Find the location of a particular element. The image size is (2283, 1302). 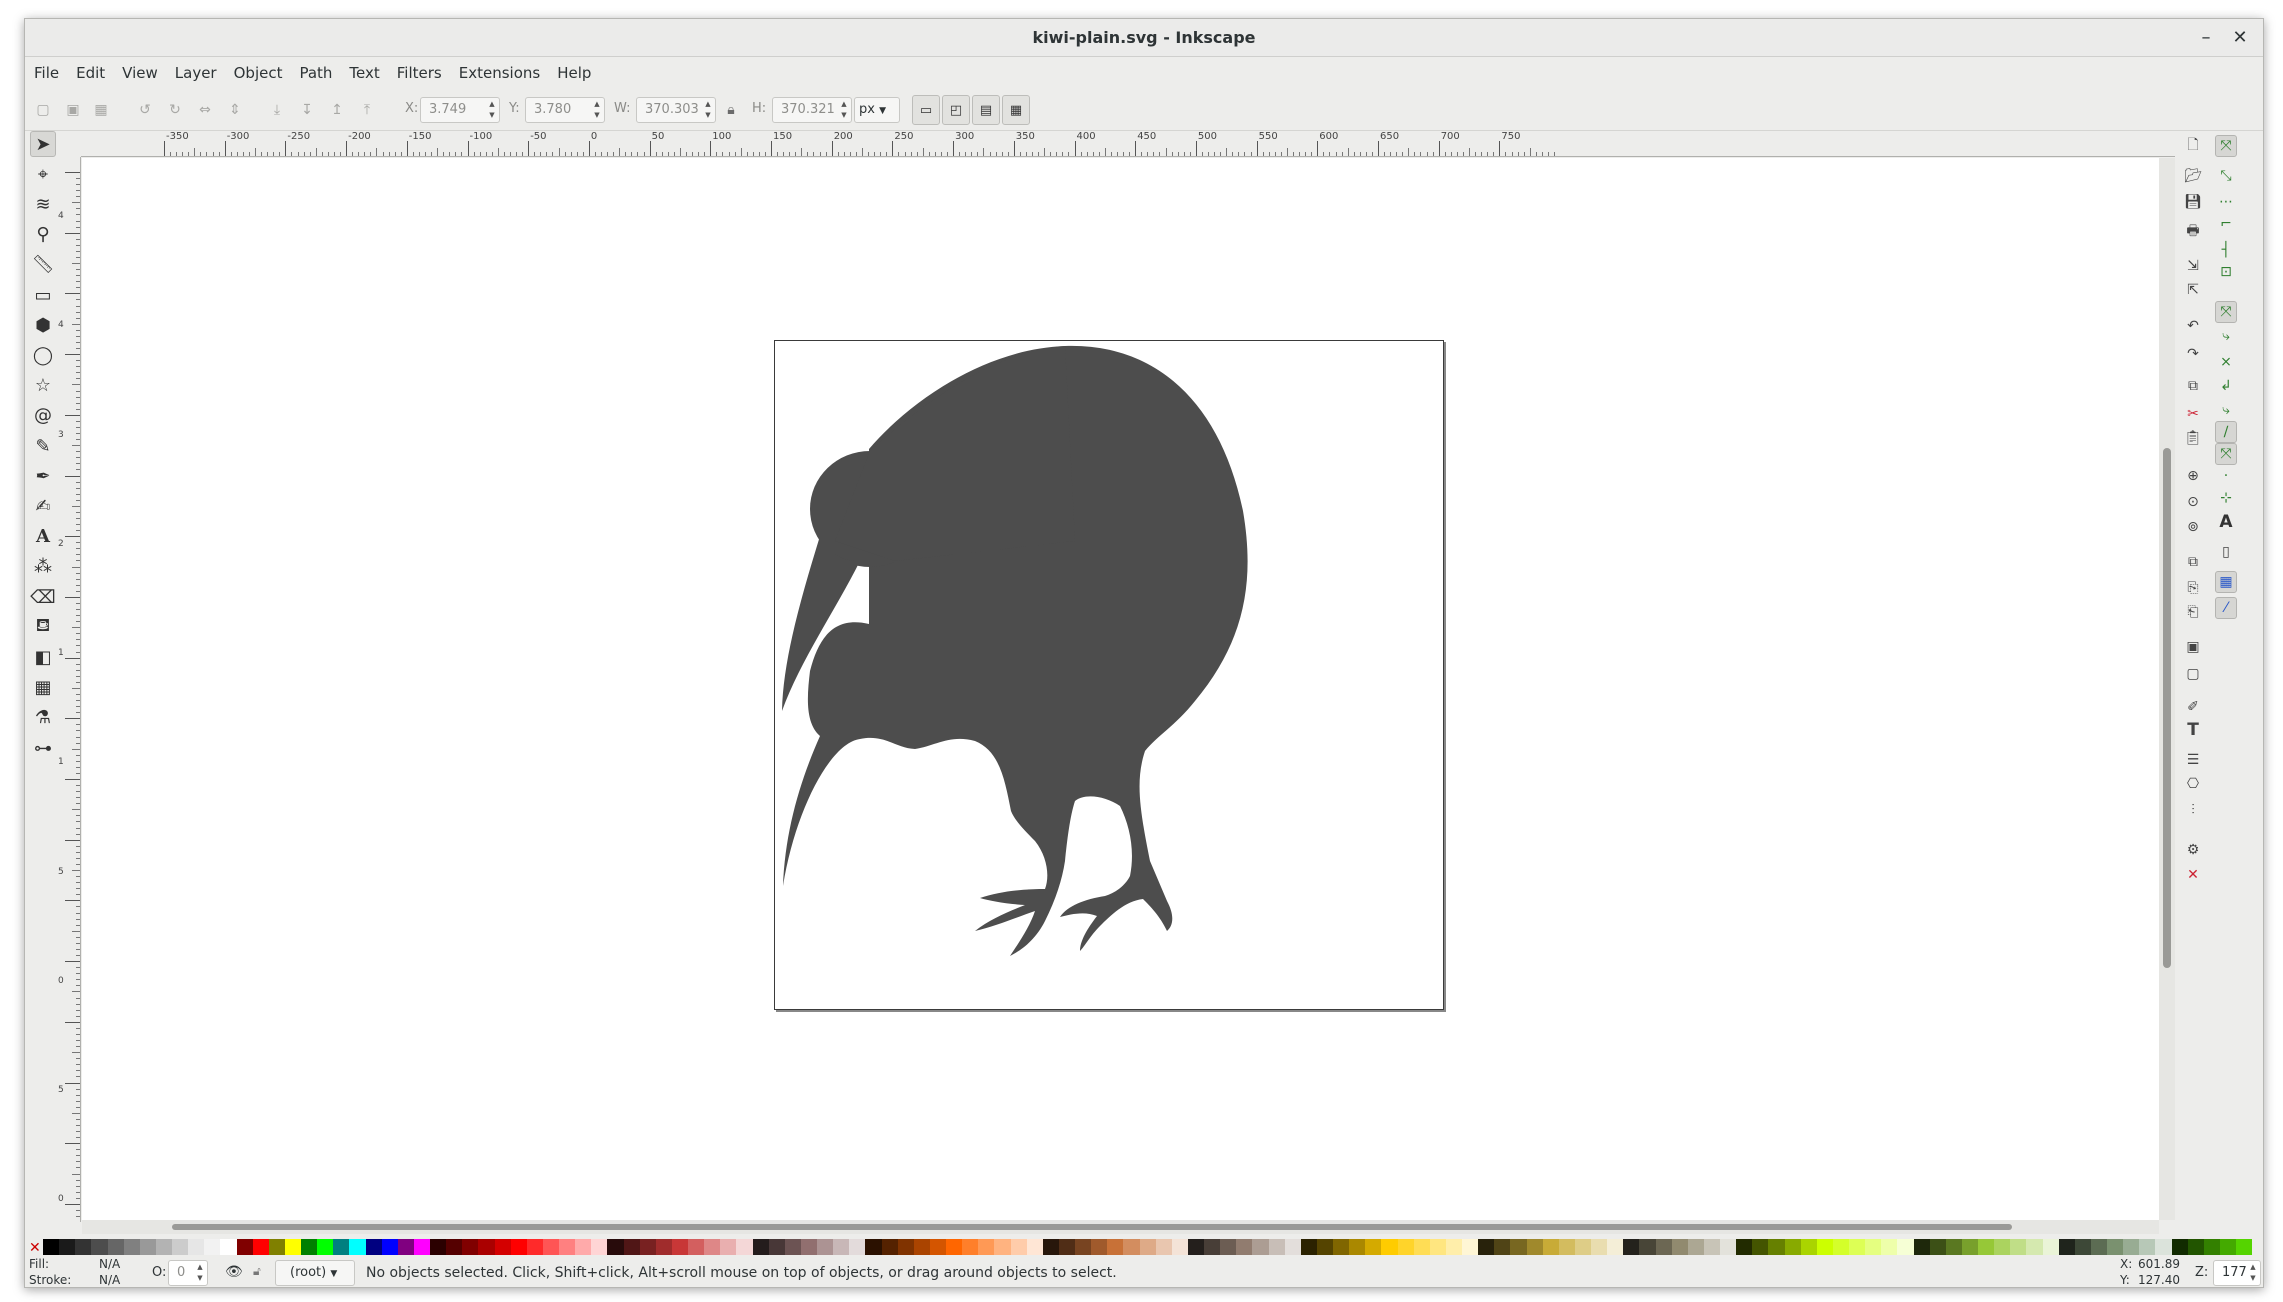

vertical-scrollbar is located at coordinates (2167, 689).